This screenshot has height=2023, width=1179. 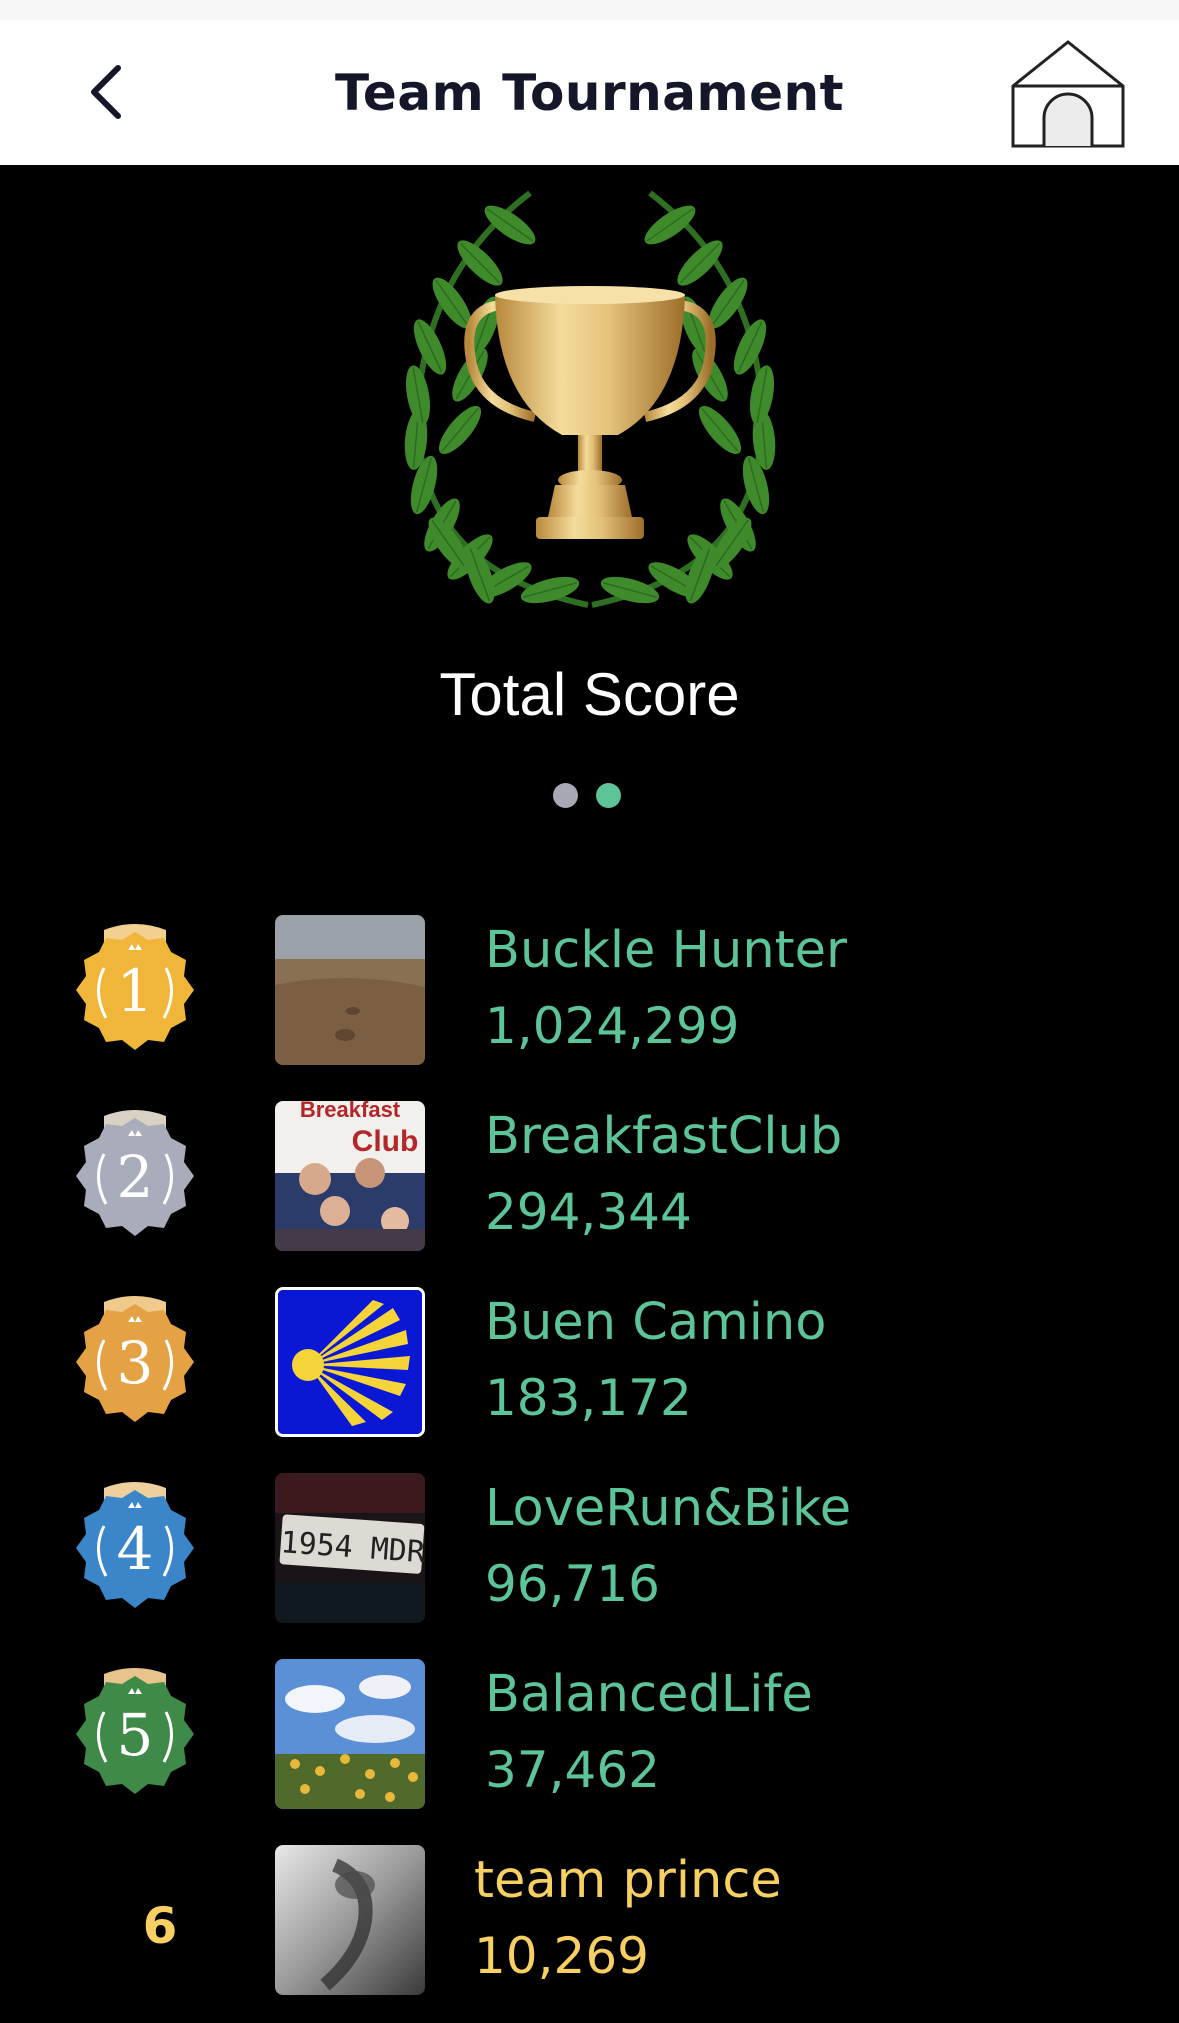 What do you see at coordinates (572, 1584) in the screenshot?
I see `team-score: 96,716` at bounding box center [572, 1584].